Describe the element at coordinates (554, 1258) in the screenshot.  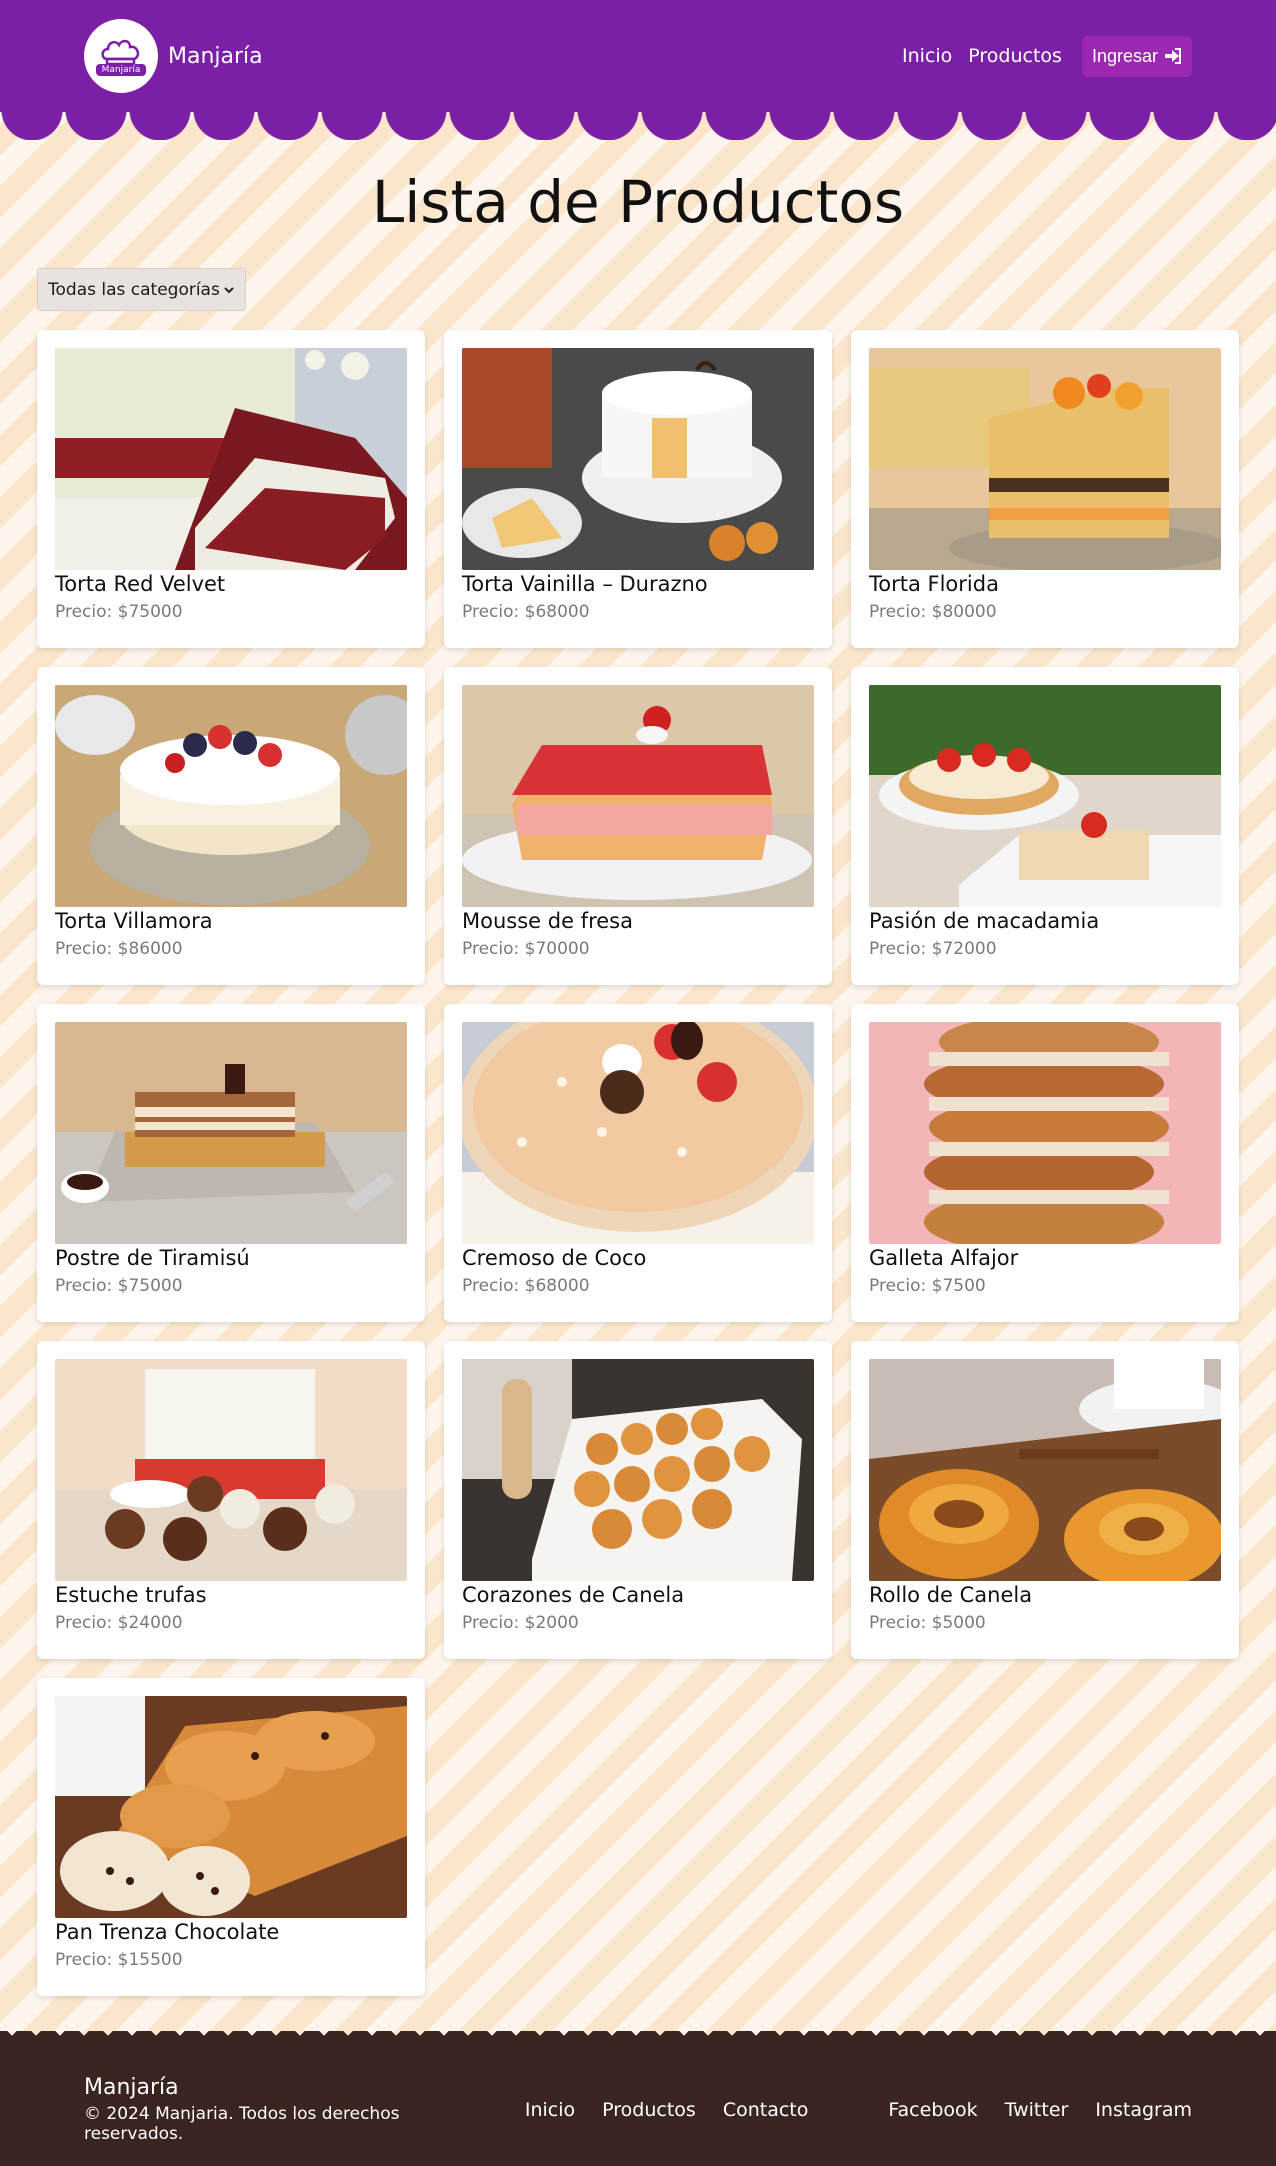
I see `product-name: Cremoso de Coco` at that location.